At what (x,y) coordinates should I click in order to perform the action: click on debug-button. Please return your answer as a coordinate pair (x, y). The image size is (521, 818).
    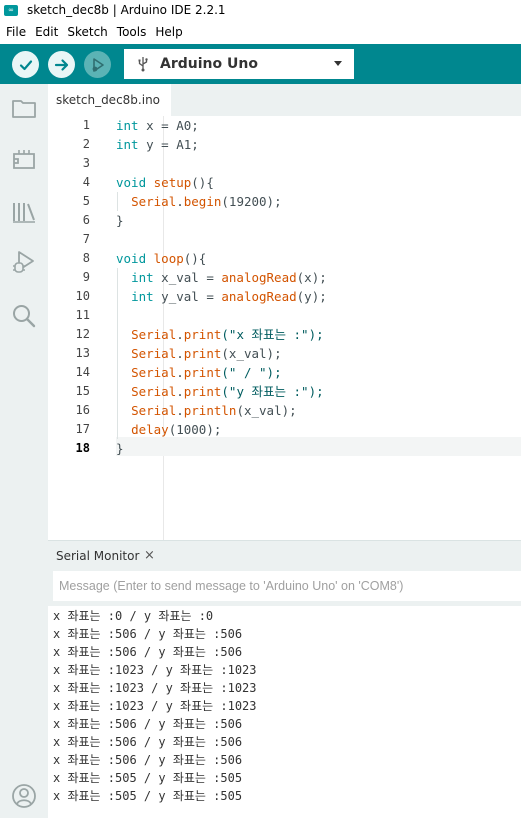
    Looking at the image, I should click on (97, 64).